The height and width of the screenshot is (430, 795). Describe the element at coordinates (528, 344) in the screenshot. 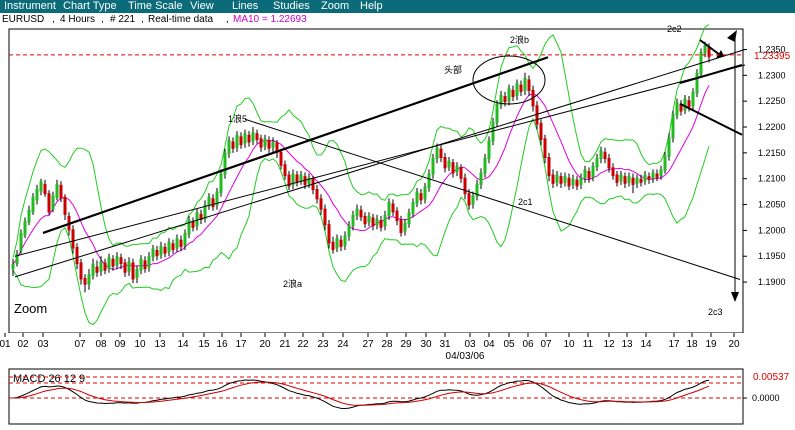

I see `x-tick-label: 06` at that location.